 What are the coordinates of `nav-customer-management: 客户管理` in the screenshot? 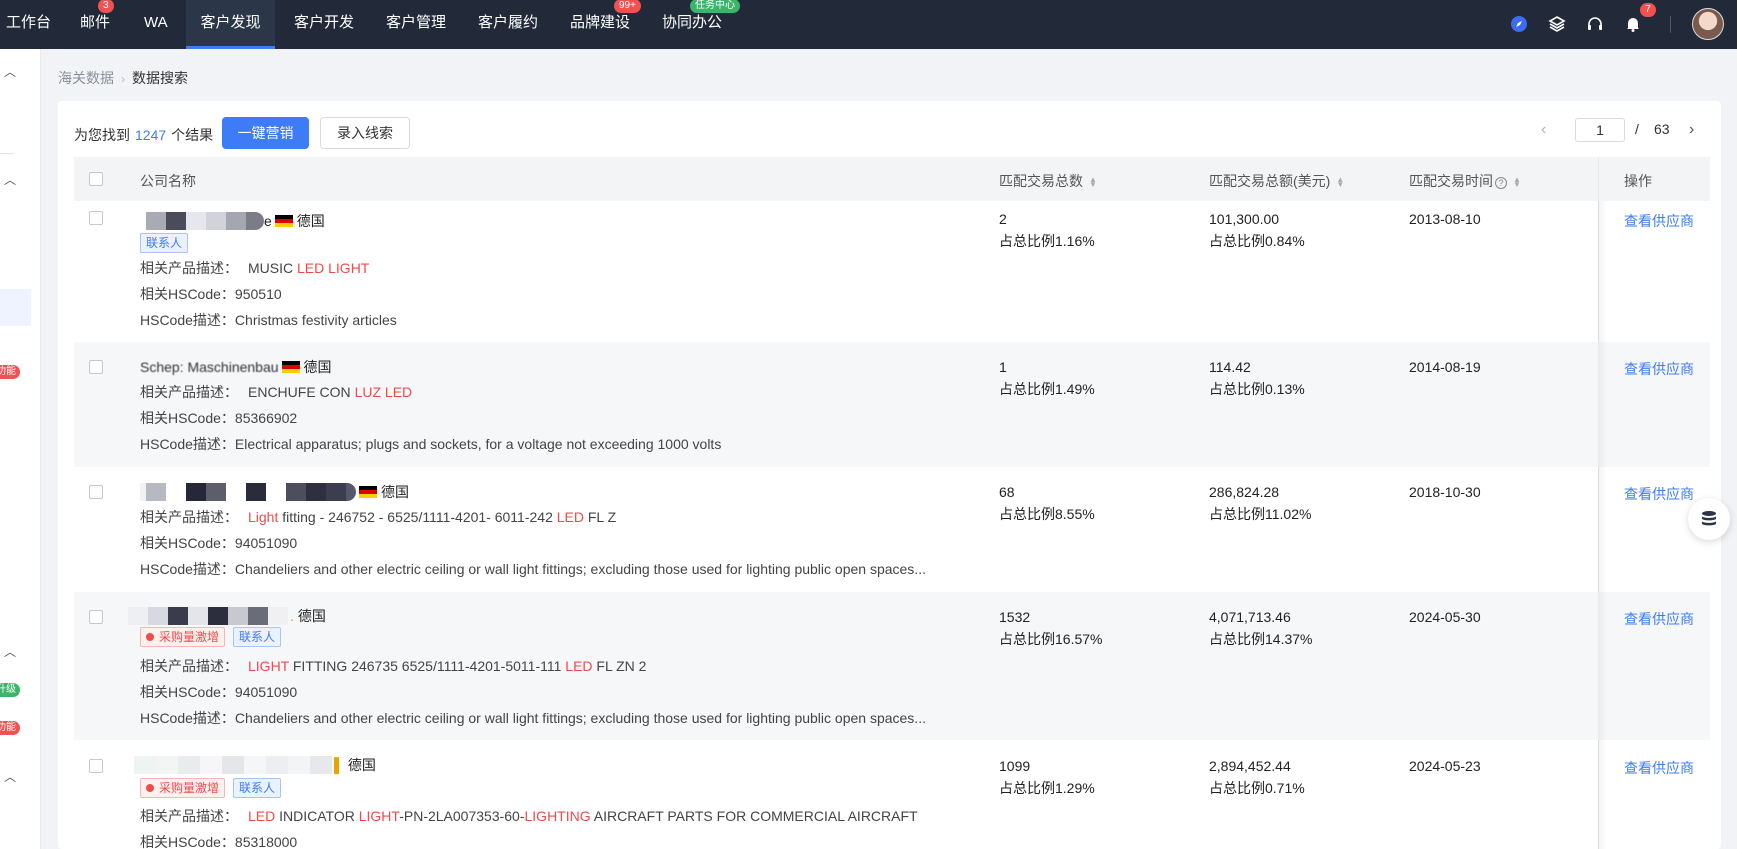 It's located at (416, 24).